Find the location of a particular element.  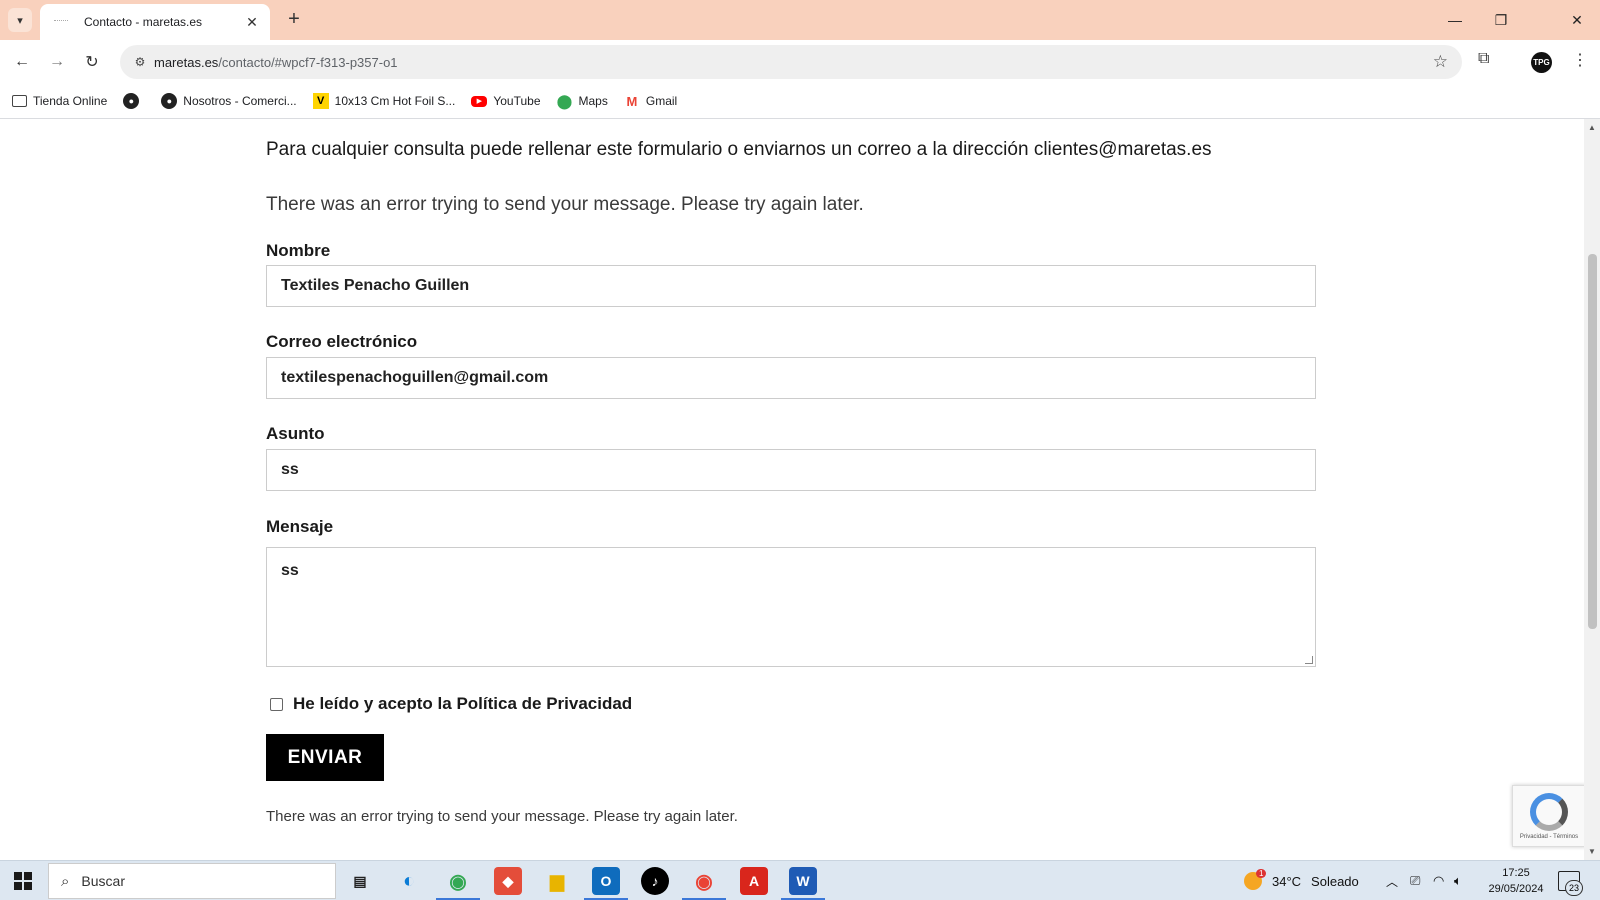

taskbar-search: ⌕ Buscar is located at coordinates (192, 881).